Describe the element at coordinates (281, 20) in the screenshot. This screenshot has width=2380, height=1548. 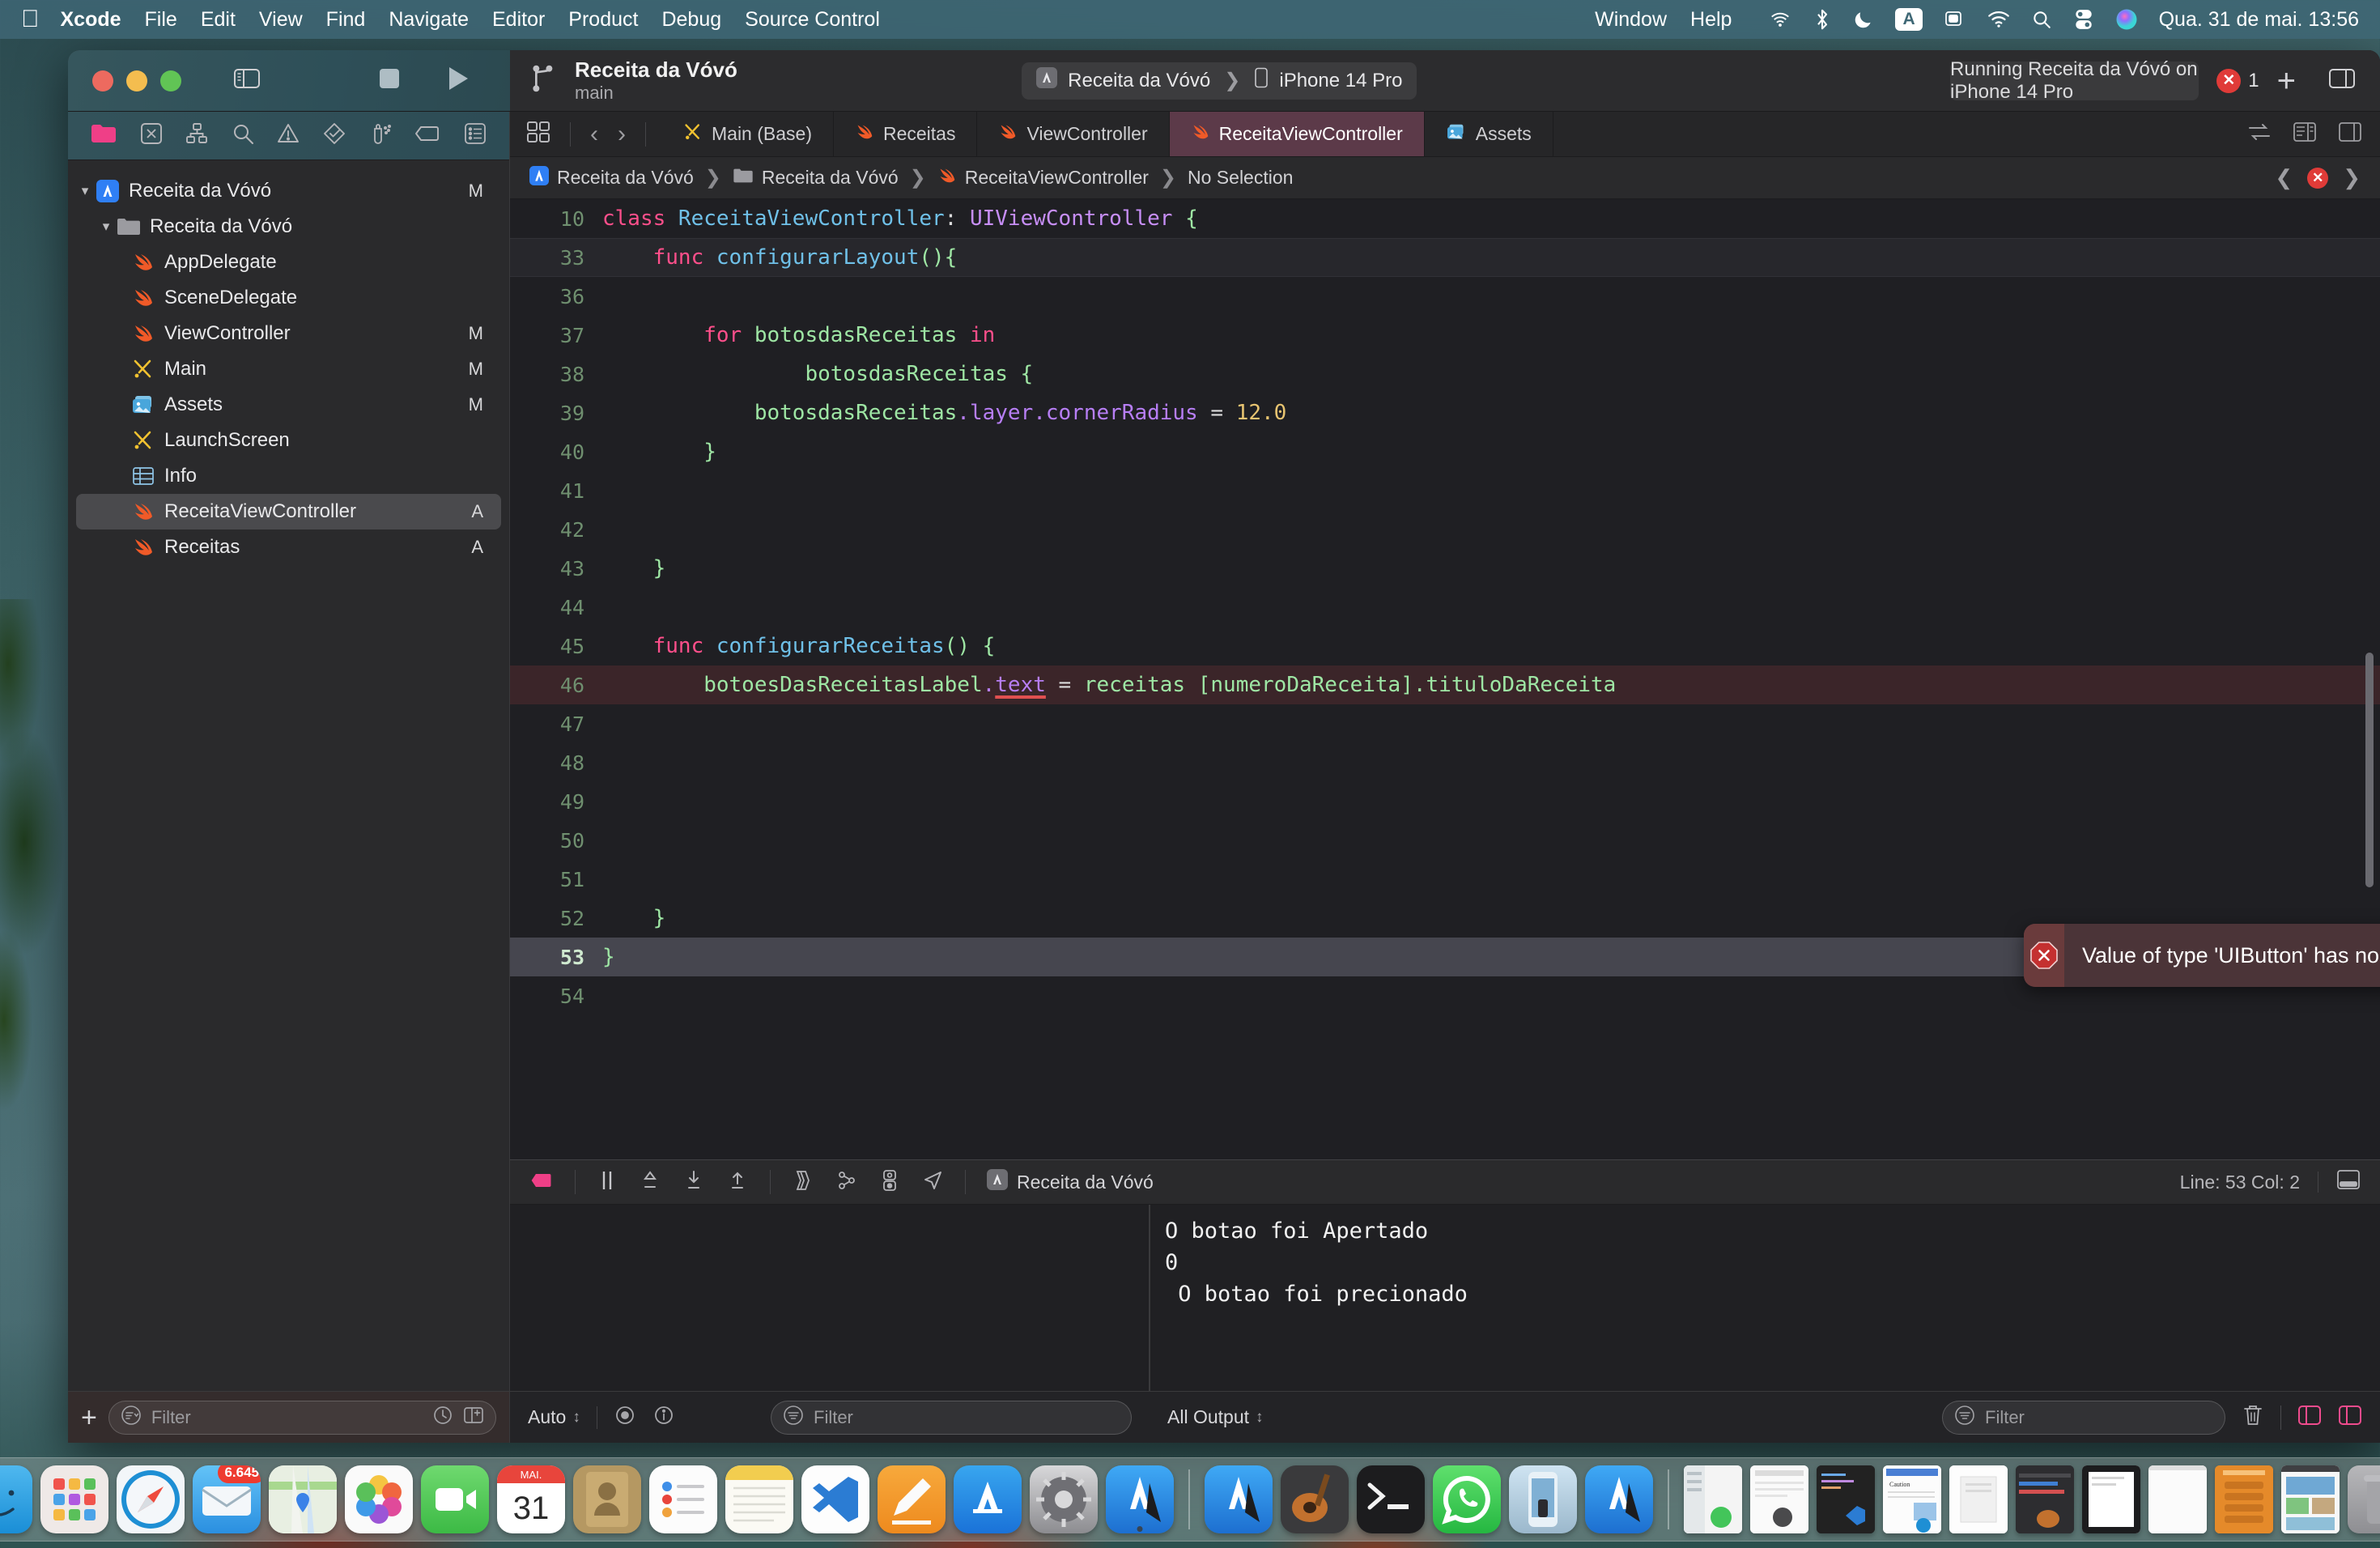
I see `menu-item-view: View` at that location.